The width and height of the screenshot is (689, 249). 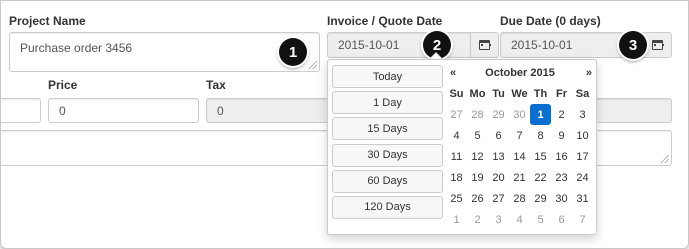 What do you see at coordinates (477, 156) in the screenshot?
I see `calendar-day: 12` at bounding box center [477, 156].